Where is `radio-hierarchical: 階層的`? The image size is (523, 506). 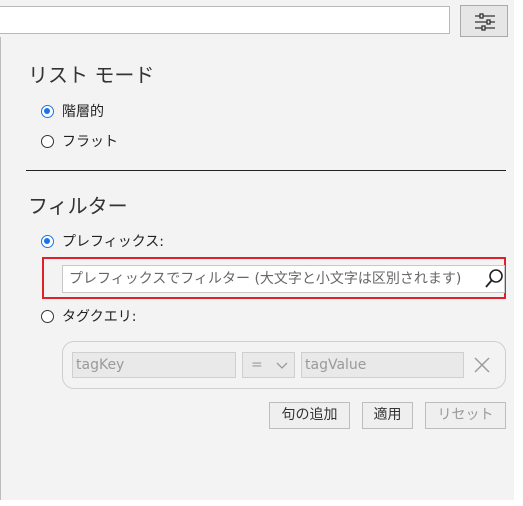
radio-hierarchical: 階層的 is located at coordinates (72, 111).